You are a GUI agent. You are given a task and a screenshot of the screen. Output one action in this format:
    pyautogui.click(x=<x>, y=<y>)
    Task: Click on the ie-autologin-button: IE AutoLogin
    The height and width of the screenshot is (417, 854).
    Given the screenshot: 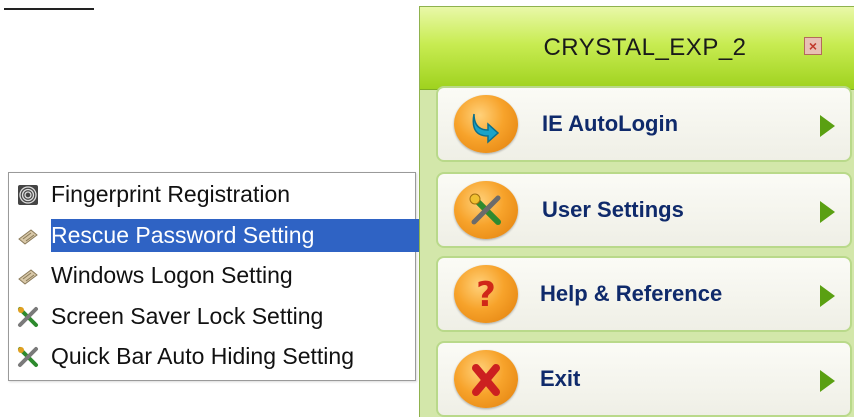 What is the action you would take?
    pyautogui.click(x=644, y=124)
    